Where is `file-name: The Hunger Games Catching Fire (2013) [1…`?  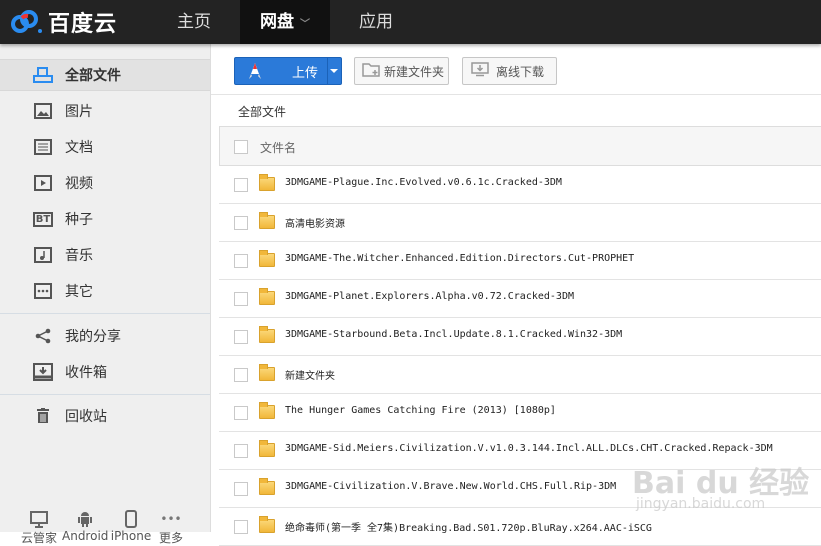
file-name: The Hunger Games Catching Fire (2013) [1… is located at coordinates (420, 410).